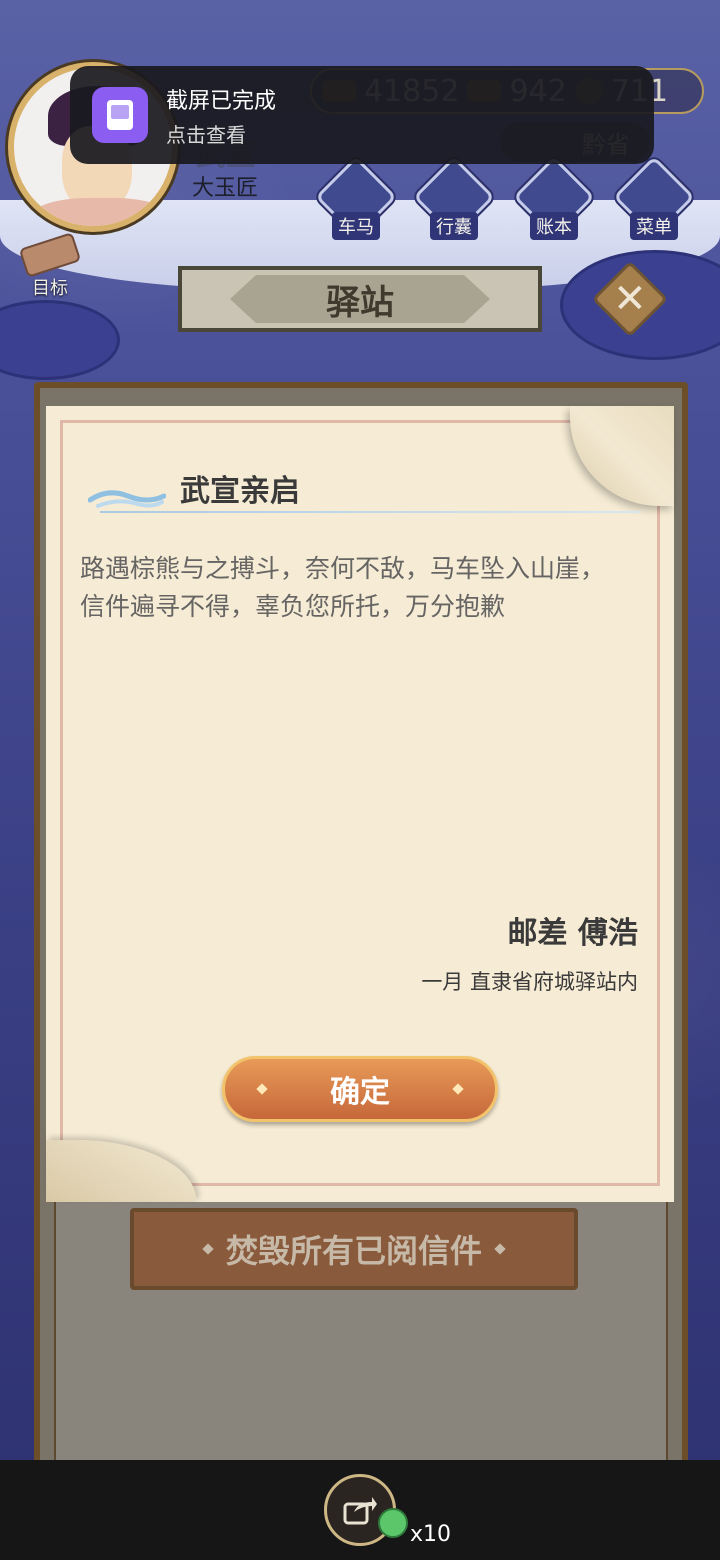 Image resolution: width=720 pixels, height=1560 pixels. I want to click on bag-button: 行囊, so click(454, 199).